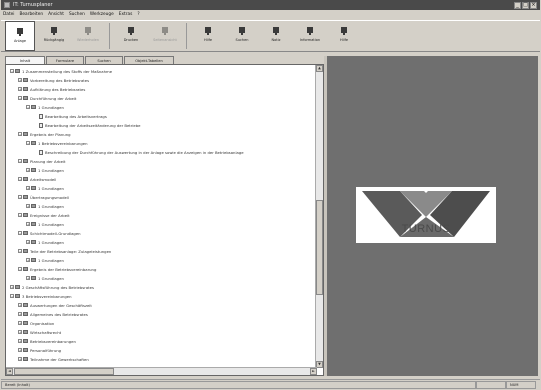 Image resolution: width=541 pixels, height=390 pixels. Describe the element at coordinates (319, 364) in the screenshot. I see `scroll-down-icon: ▼` at that location.